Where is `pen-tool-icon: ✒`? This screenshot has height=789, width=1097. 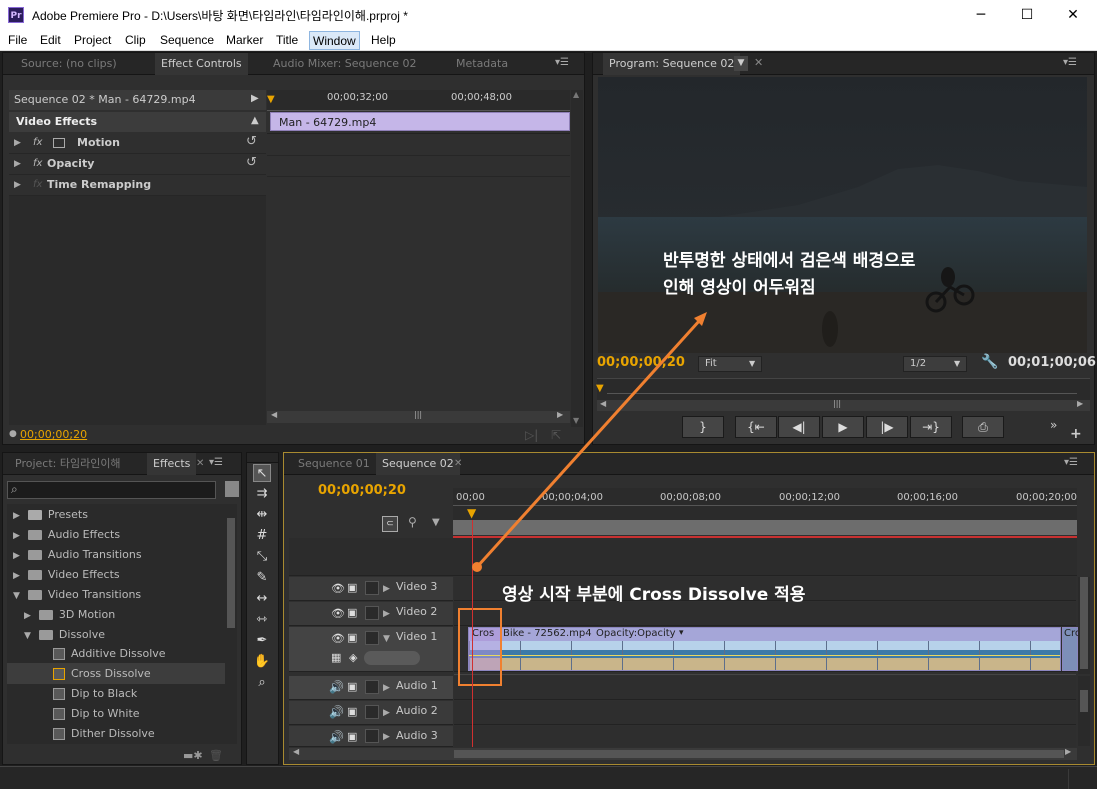
pen-tool-icon: ✒ is located at coordinates (262, 641).